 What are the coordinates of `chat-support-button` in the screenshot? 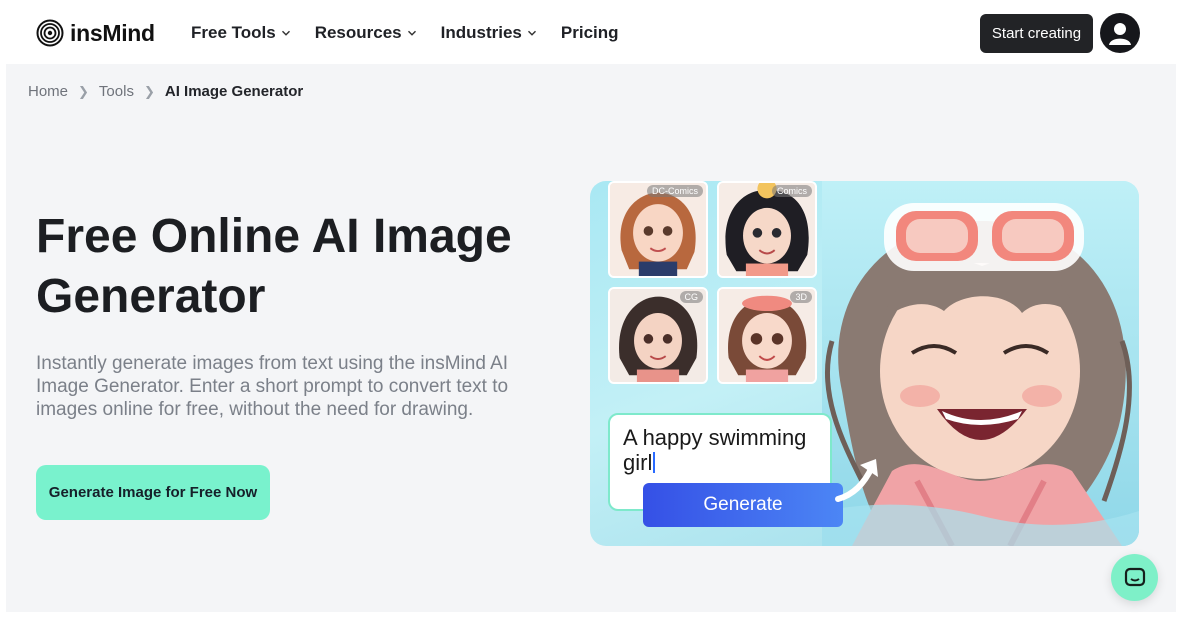 It's located at (1134, 577).